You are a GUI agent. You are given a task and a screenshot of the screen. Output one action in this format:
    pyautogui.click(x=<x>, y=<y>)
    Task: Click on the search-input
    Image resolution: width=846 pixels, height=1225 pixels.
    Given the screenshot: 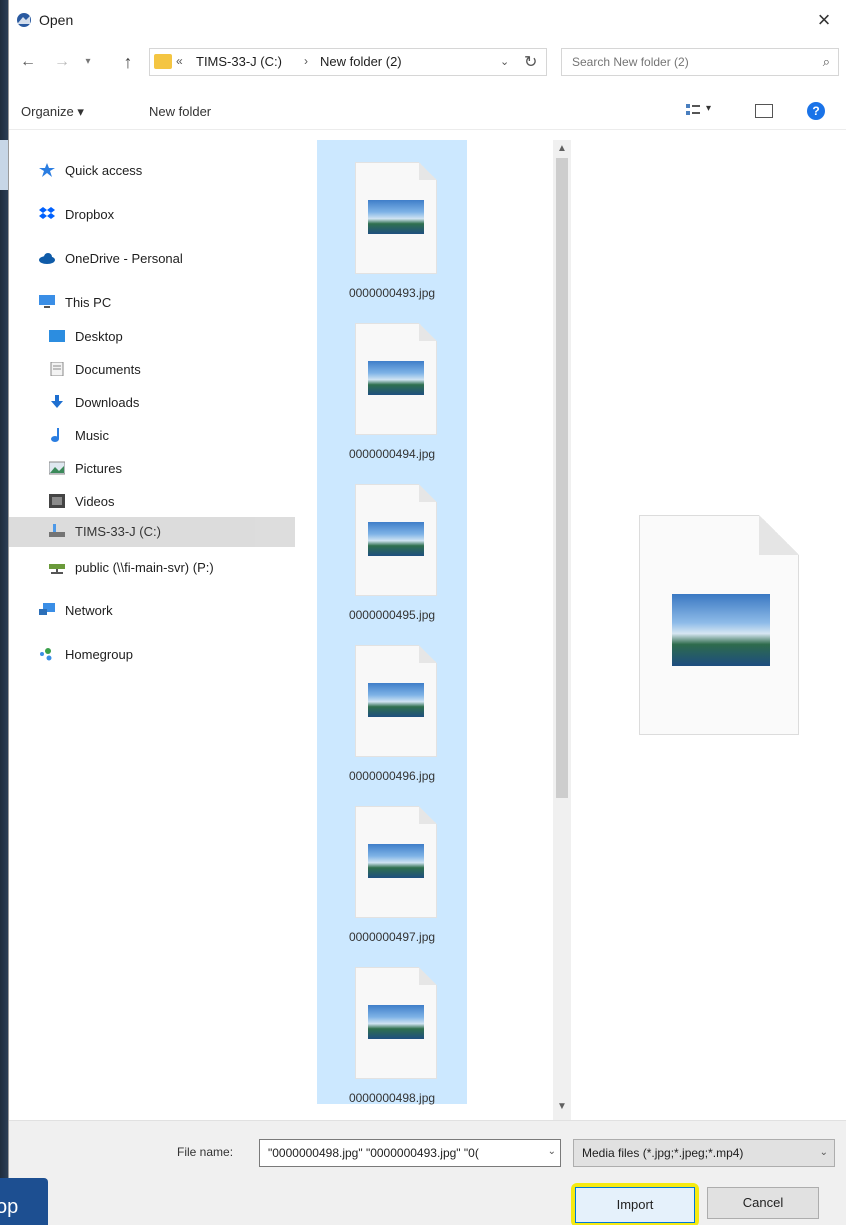 What is the action you would take?
    pyautogui.click(x=682, y=62)
    